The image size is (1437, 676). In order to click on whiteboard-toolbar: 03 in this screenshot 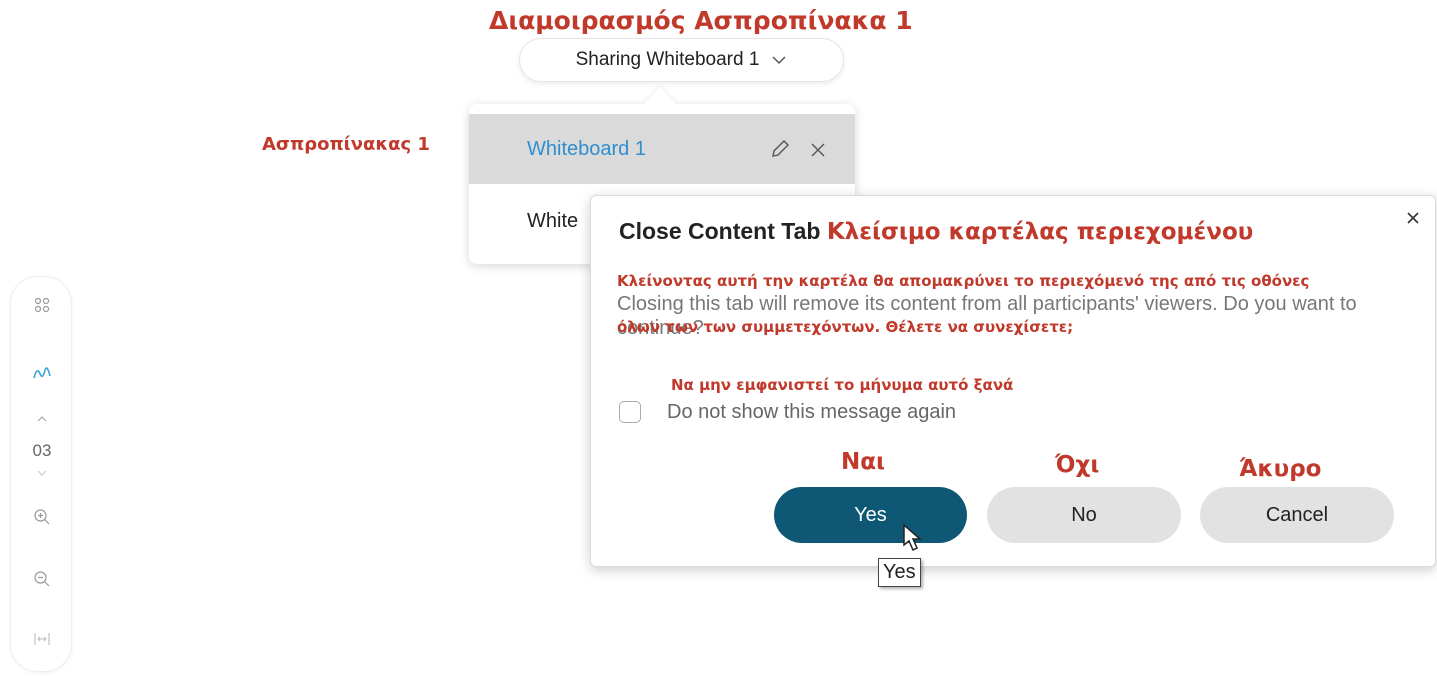, I will do `click(41, 474)`.